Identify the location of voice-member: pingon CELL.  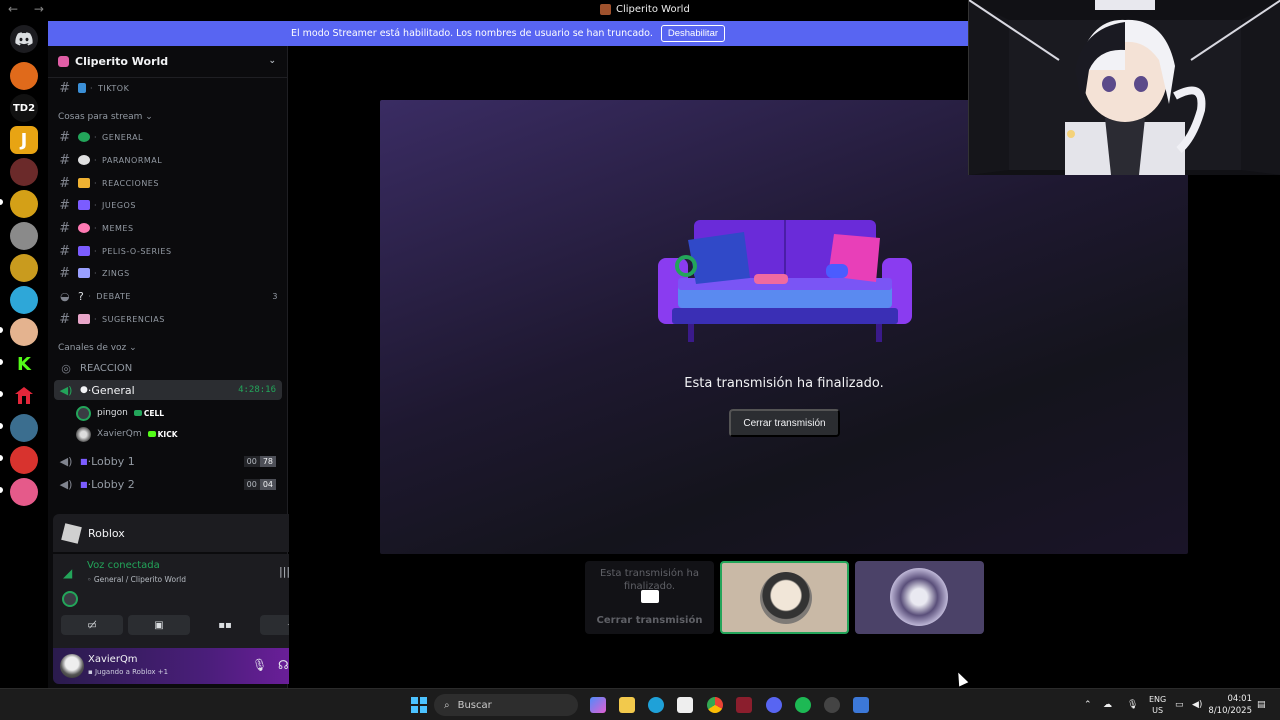
(120, 413).